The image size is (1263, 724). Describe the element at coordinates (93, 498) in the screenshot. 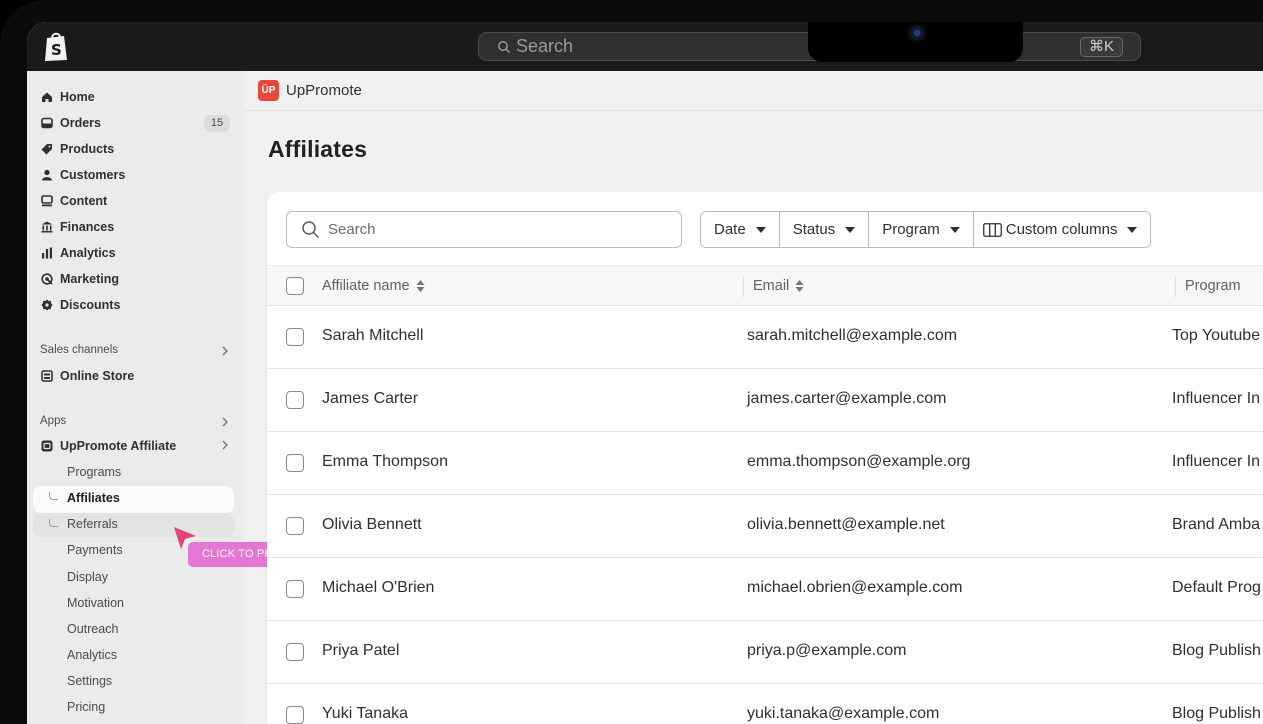

I see `sidebar-subitem-affiliates: Affiliates` at that location.